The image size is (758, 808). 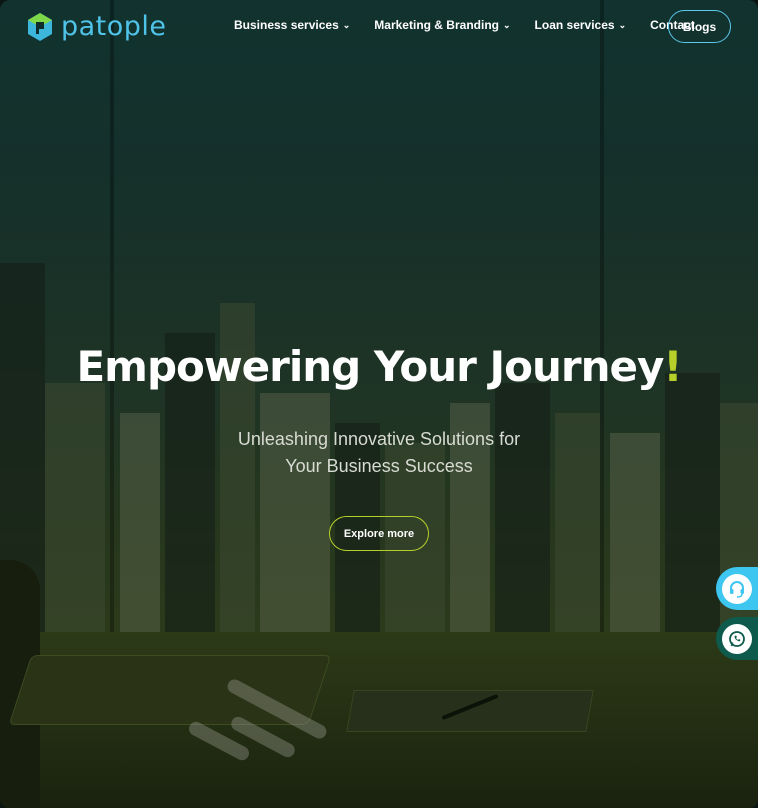 I want to click on brand-name: patople, so click(x=114, y=26).